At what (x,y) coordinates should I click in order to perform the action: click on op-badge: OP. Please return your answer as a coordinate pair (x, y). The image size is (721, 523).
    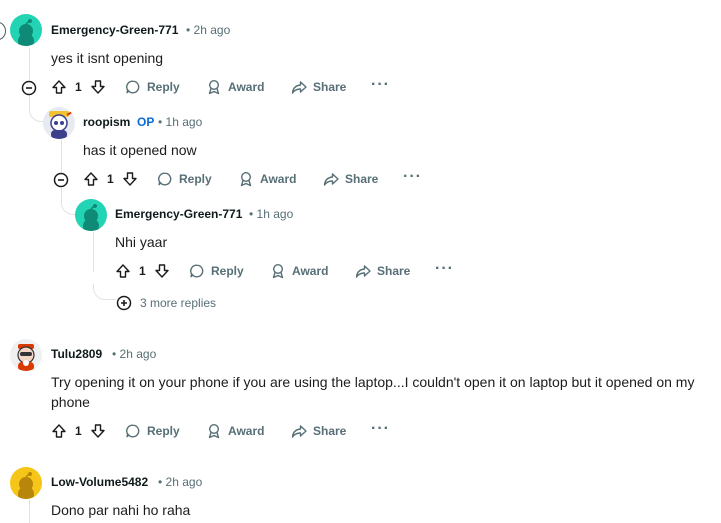
    Looking at the image, I should click on (146, 122).